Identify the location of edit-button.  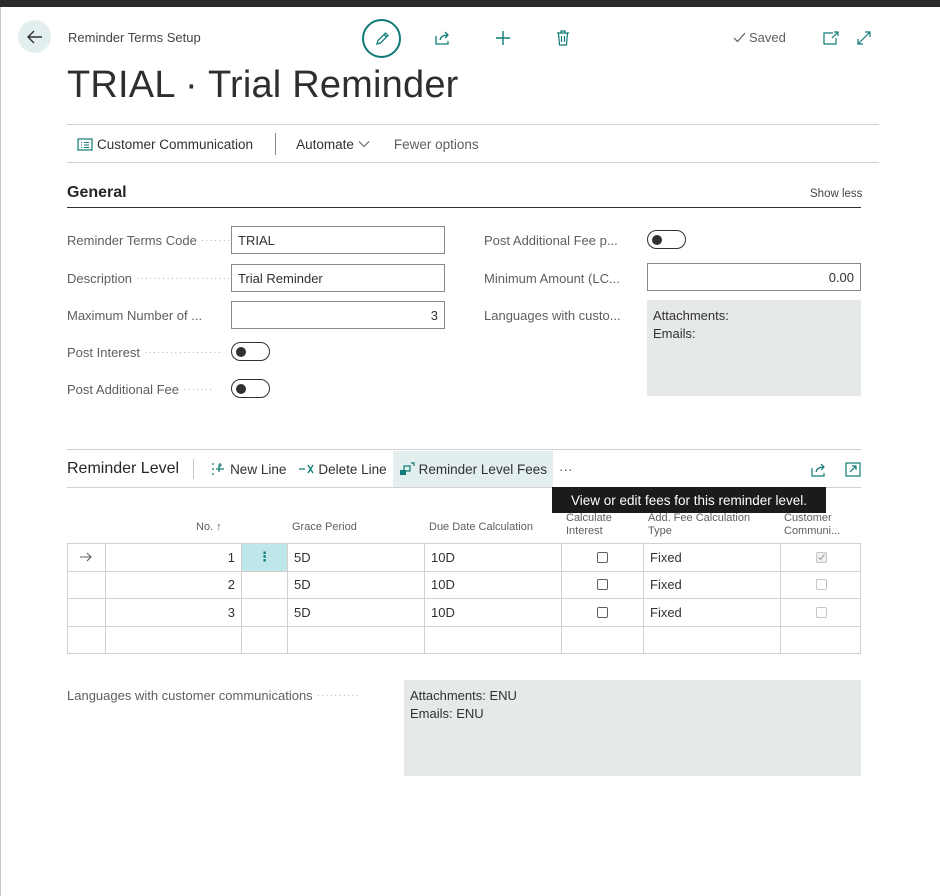
(381, 38).